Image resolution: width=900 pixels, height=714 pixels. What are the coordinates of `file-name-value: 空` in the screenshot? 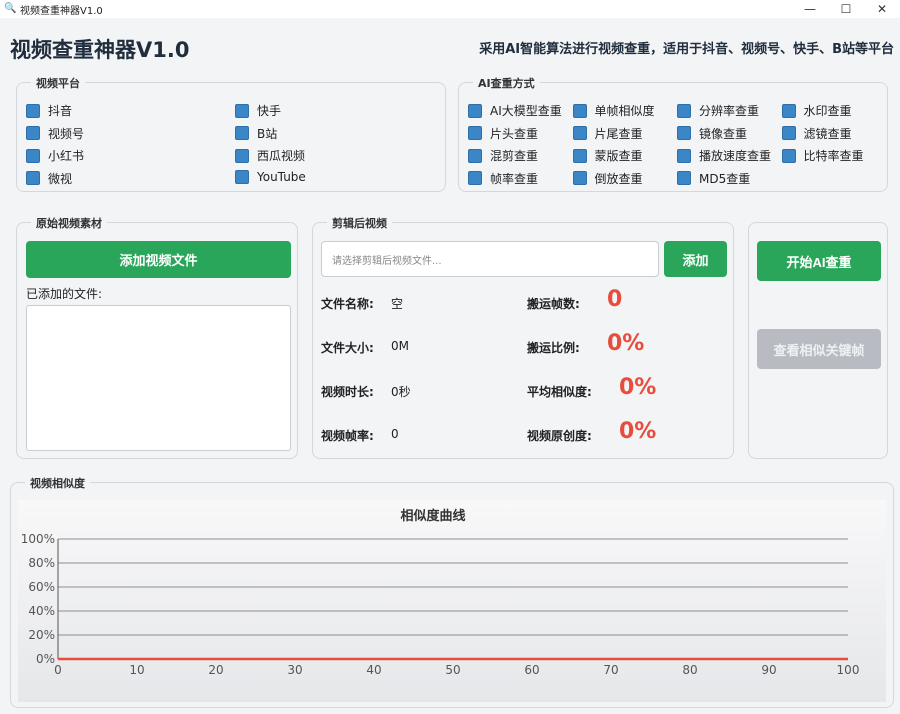 It's located at (397, 304).